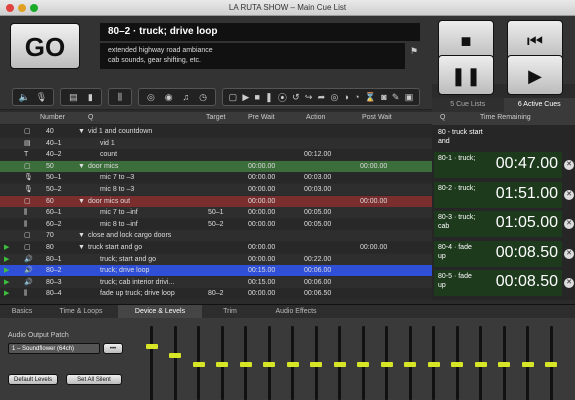 The width and height of the screenshot is (575, 400). I want to click on pause-cue-icon: ❚, so click(269, 97).